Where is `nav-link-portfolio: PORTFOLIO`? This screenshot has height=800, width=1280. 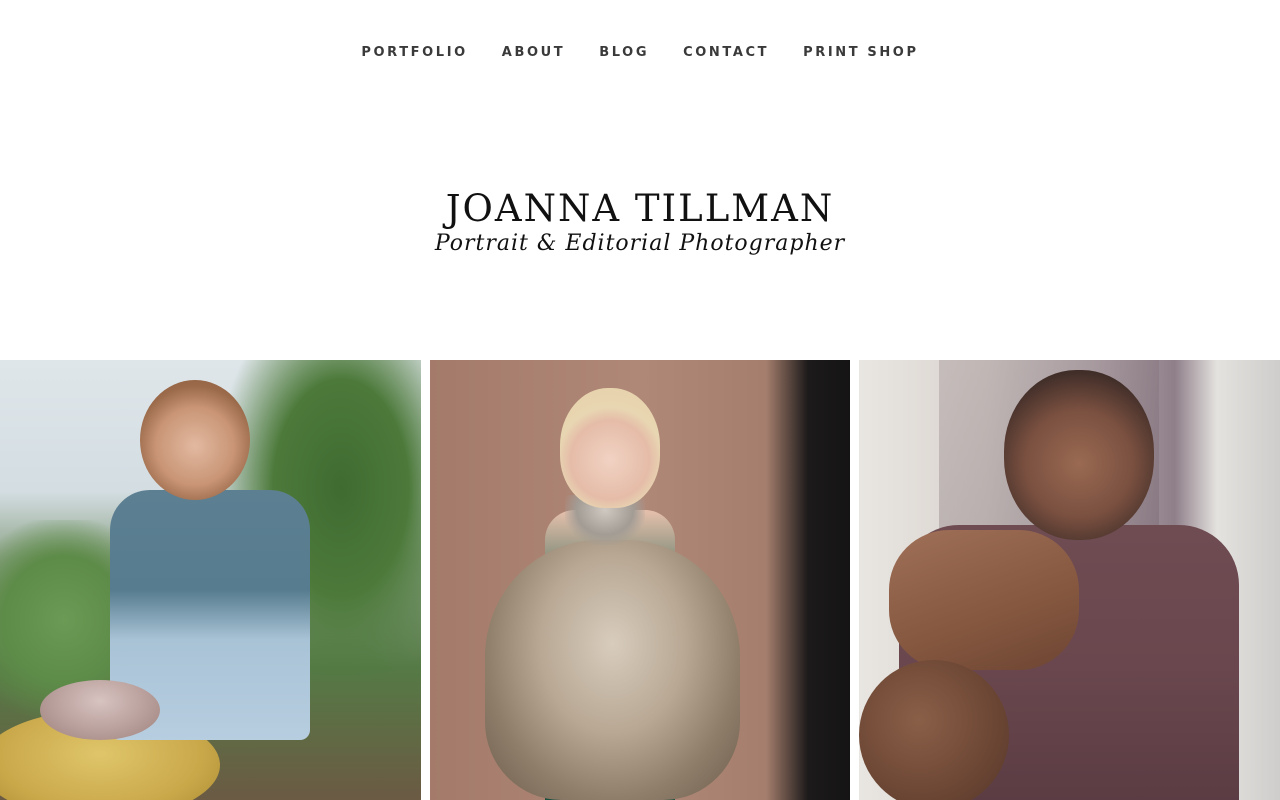 nav-link-portfolio: PORTFOLIO is located at coordinates (414, 52).